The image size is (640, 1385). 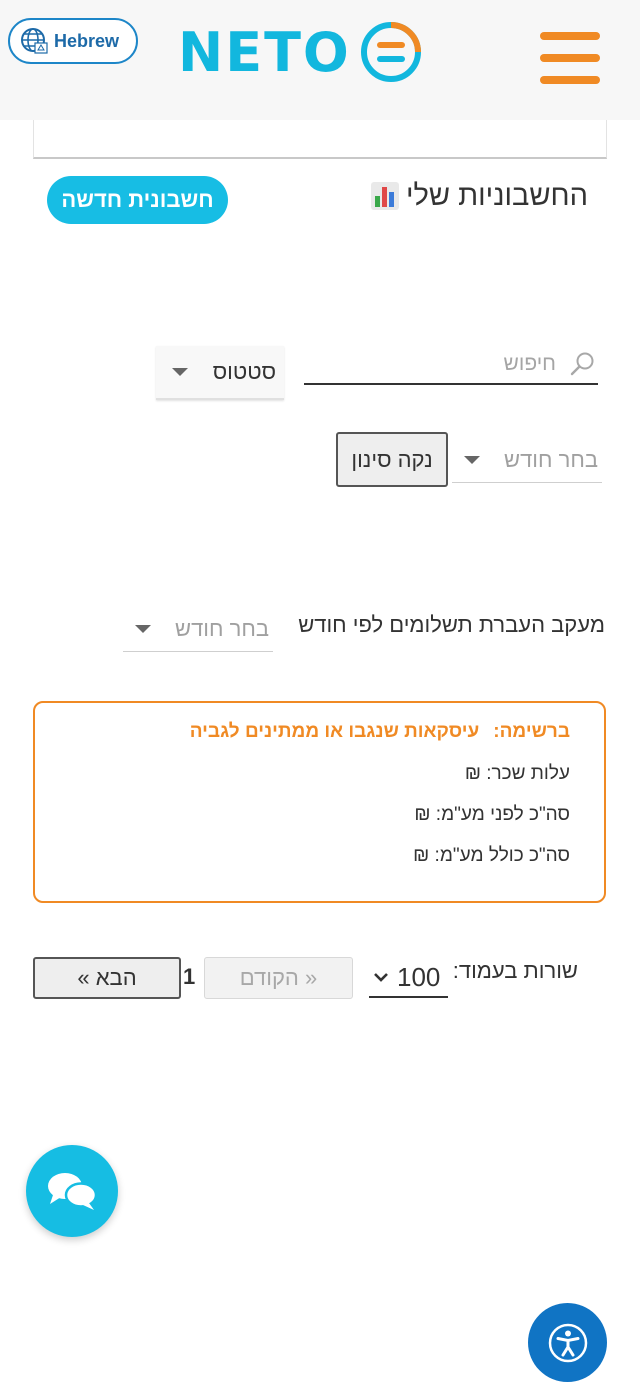 What do you see at coordinates (222, 628) in the screenshot?
I see `tracking-month-placeholder: בחר חודש` at bounding box center [222, 628].